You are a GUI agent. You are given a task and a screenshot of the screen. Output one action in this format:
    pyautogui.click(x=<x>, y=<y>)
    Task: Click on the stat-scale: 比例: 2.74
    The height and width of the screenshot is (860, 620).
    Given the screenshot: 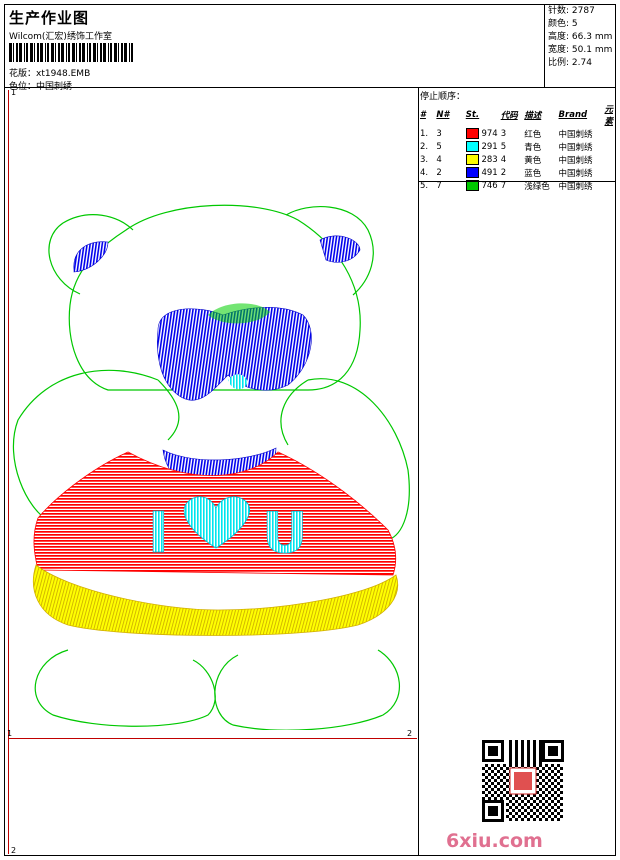 What is the action you would take?
    pyautogui.click(x=570, y=63)
    